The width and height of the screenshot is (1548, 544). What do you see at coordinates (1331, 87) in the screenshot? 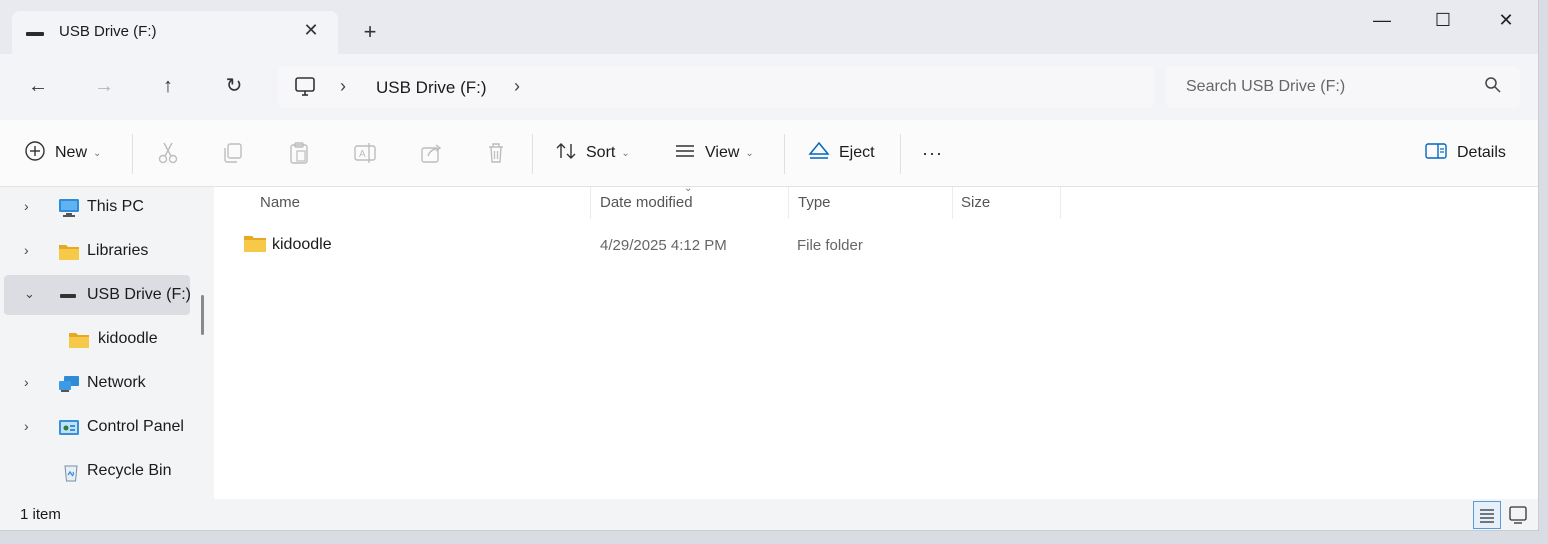
I see `search-input` at bounding box center [1331, 87].